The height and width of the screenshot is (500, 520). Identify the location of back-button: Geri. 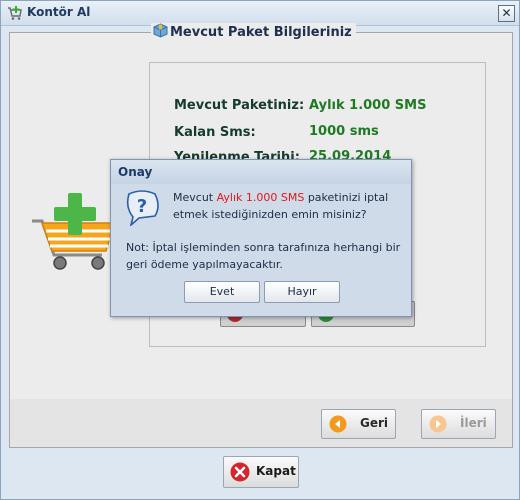
(358, 424).